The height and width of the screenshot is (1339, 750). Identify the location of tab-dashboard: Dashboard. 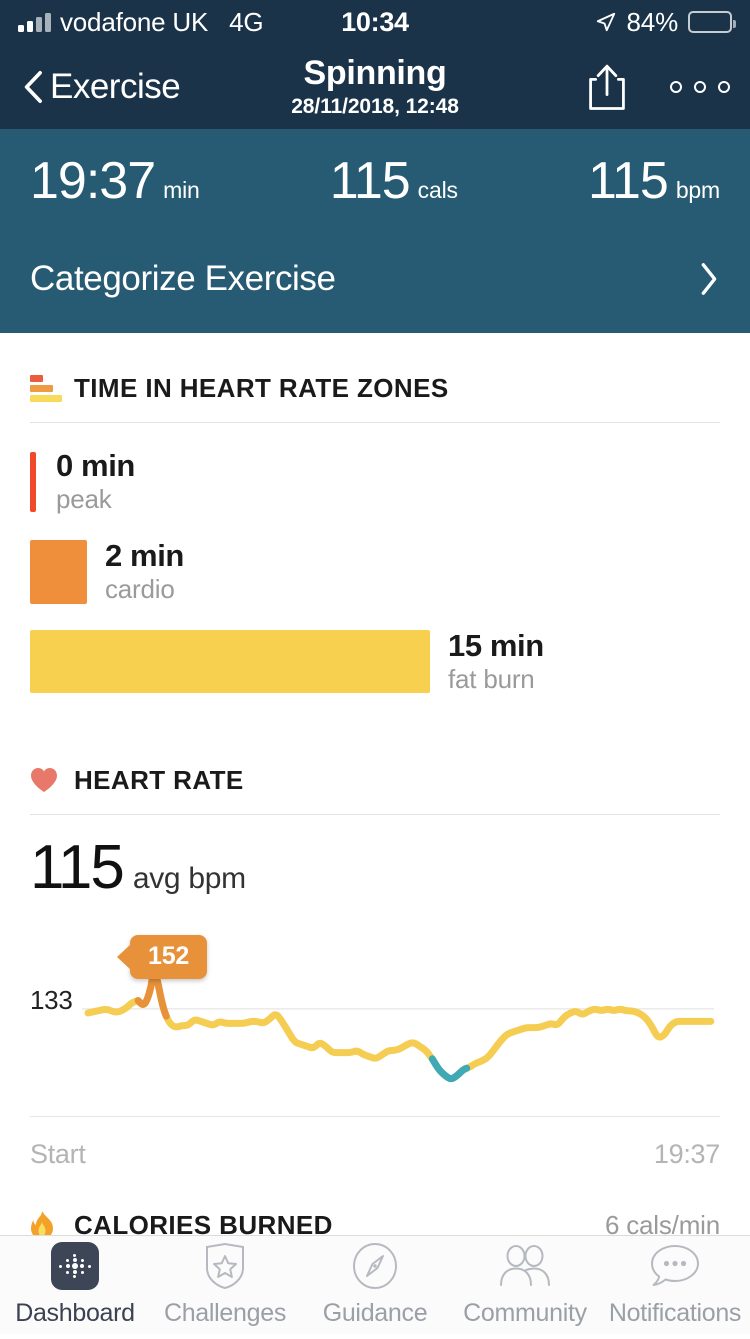
(75, 1285).